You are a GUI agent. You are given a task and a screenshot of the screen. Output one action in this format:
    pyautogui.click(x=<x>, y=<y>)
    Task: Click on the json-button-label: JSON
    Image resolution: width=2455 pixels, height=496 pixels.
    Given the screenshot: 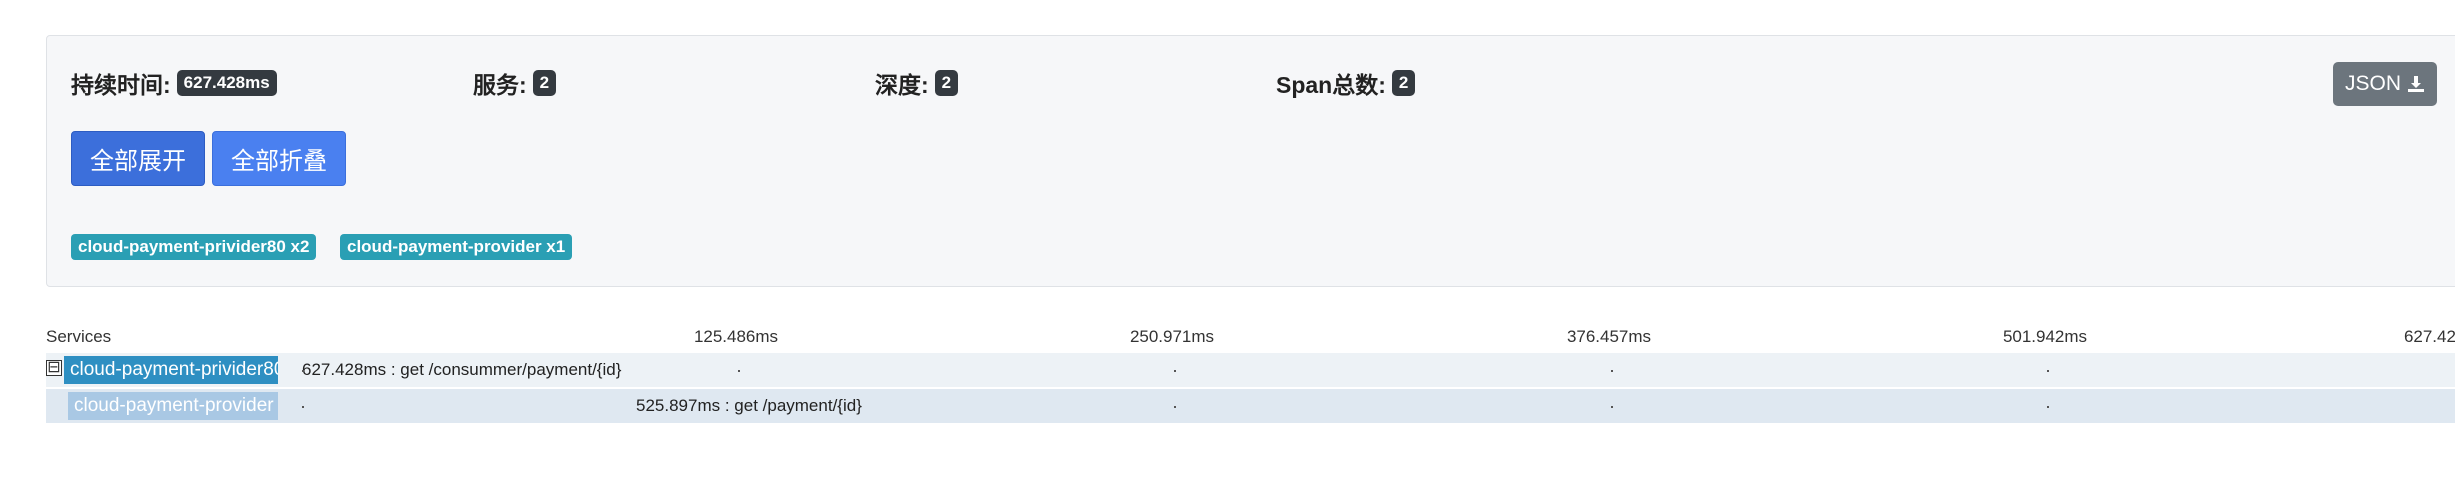 What is the action you would take?
    pyautogui.click(x=2372, y=83)
    